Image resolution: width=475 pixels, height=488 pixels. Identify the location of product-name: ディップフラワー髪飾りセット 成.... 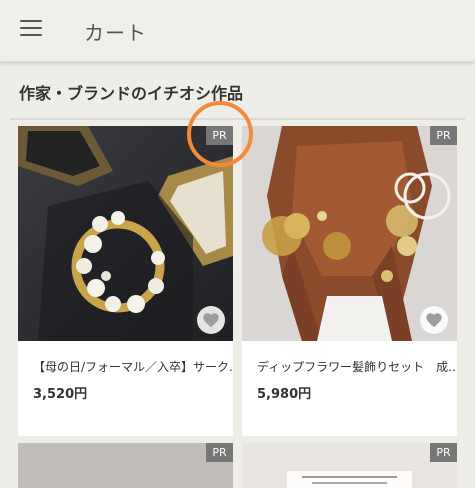
(357, 366).